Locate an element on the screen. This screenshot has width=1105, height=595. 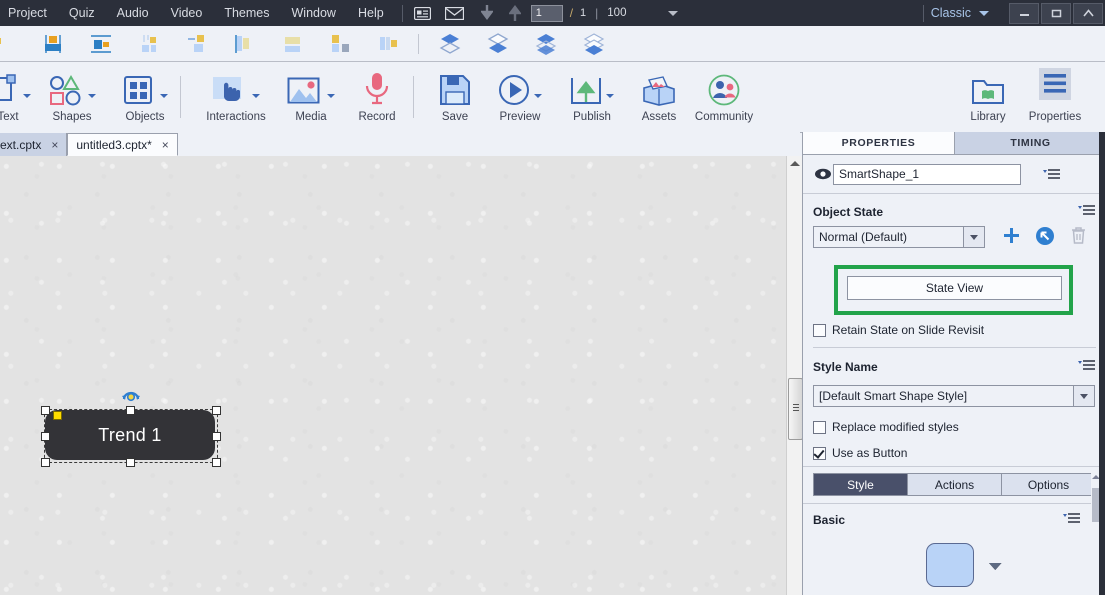
toolbar-item-library: Library is located at coordinates (988, 96).